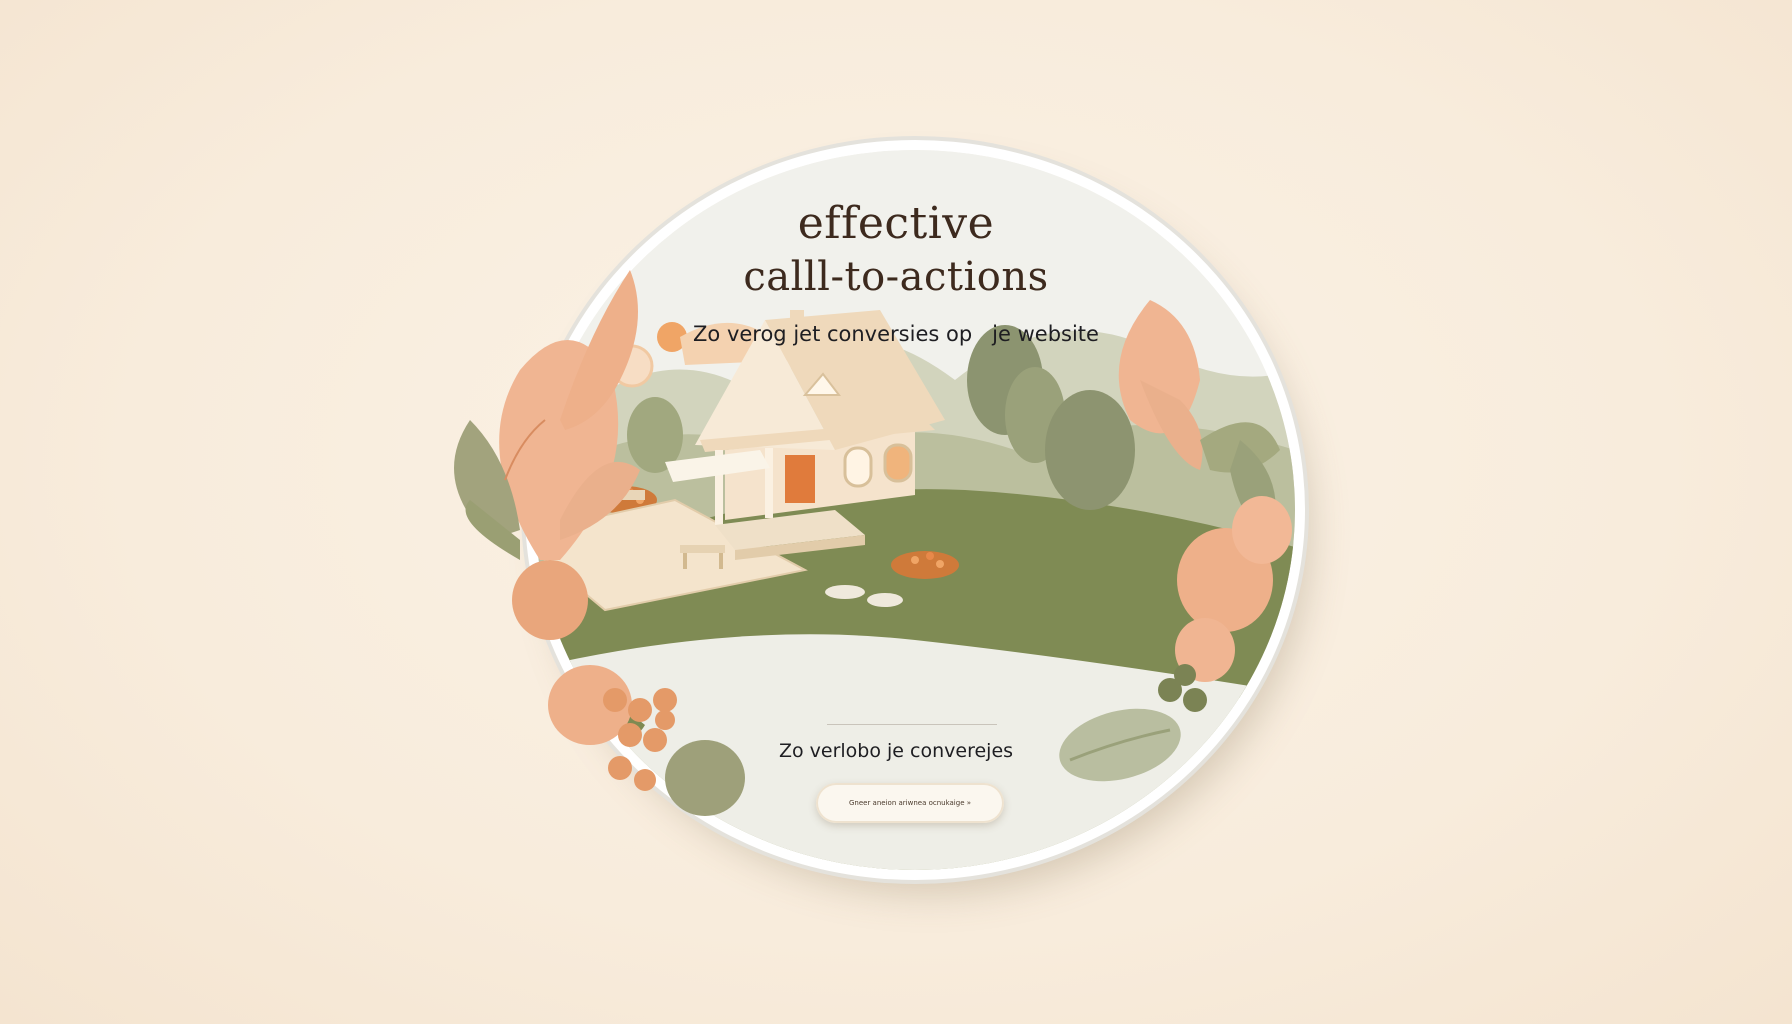  What do you see at coordinates (912, 724) in the screenshot?
I see `divider` at bounding box center [912, 724].